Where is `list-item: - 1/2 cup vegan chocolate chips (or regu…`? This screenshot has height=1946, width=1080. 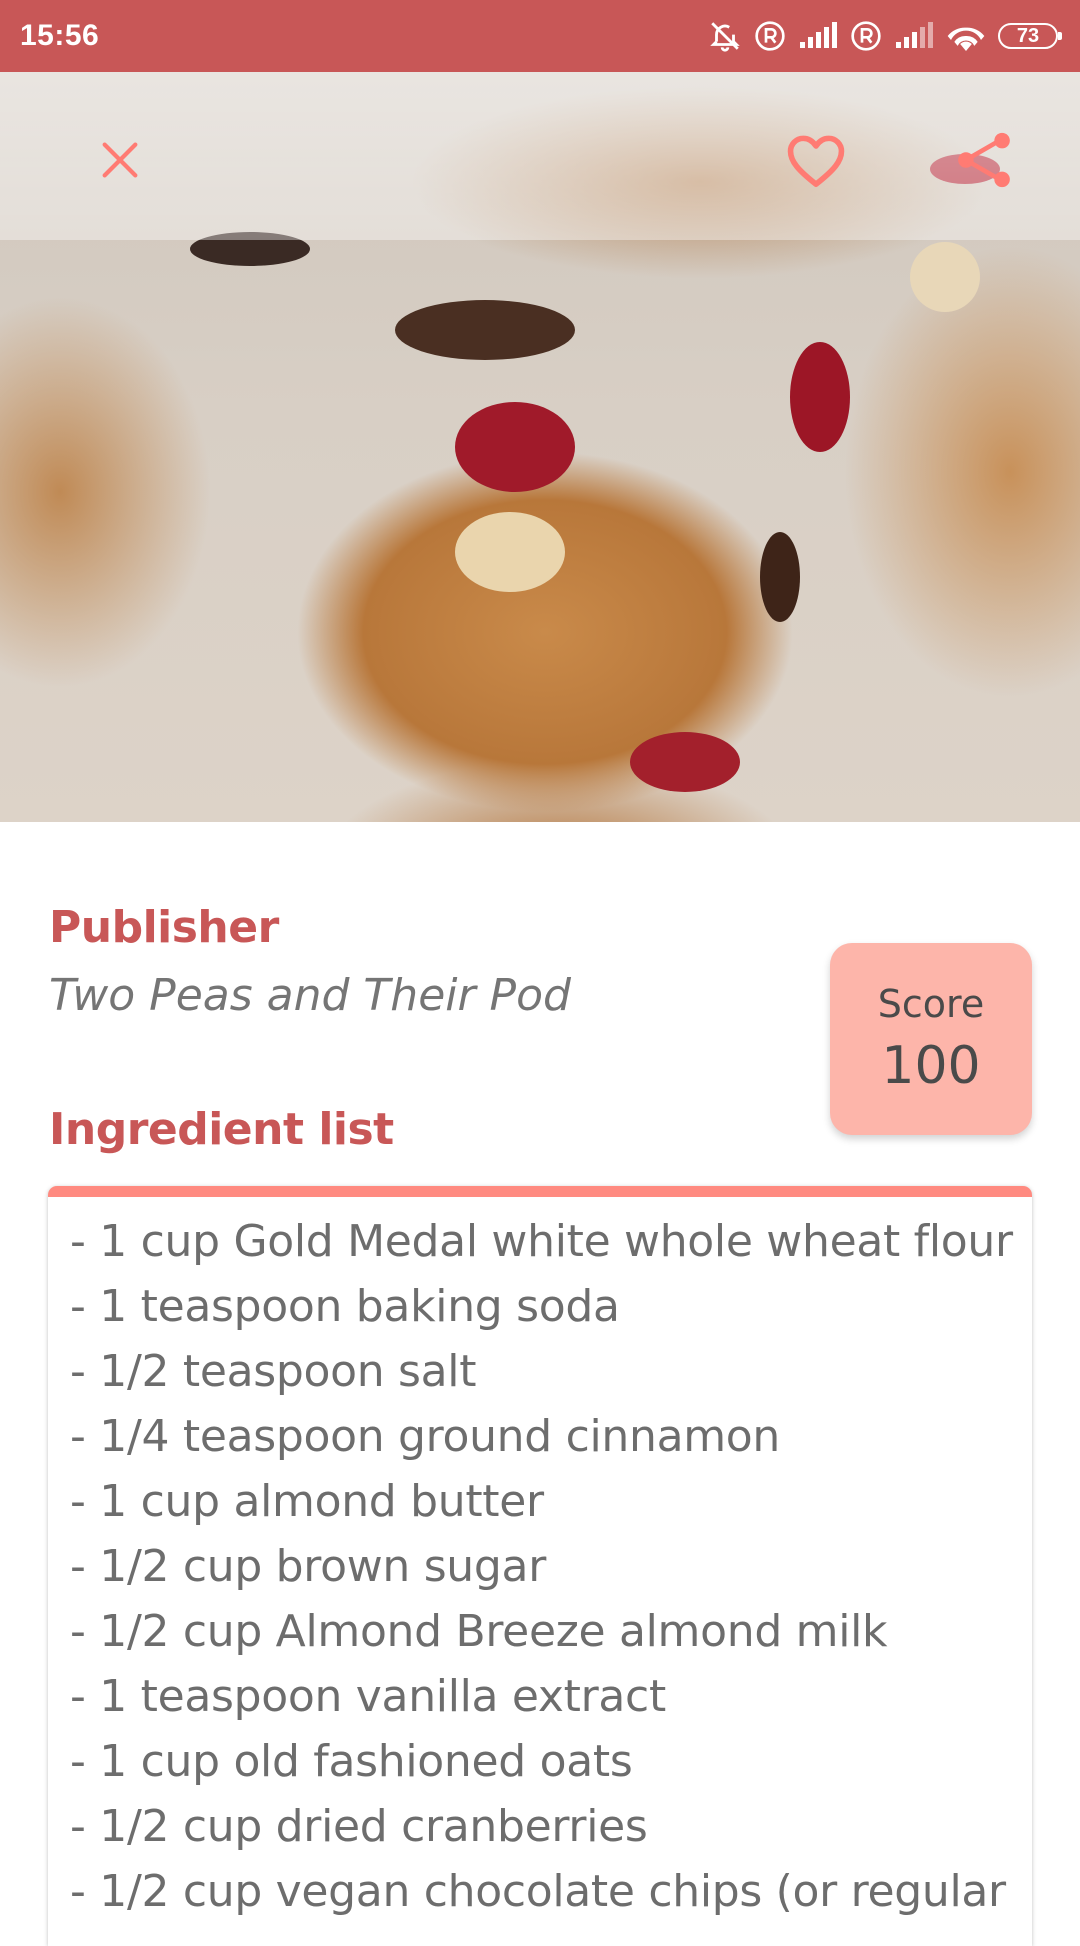 list-item: - 1/2 cup vegan chocolate chips (or regu… is located at coordinates (538, 1891).